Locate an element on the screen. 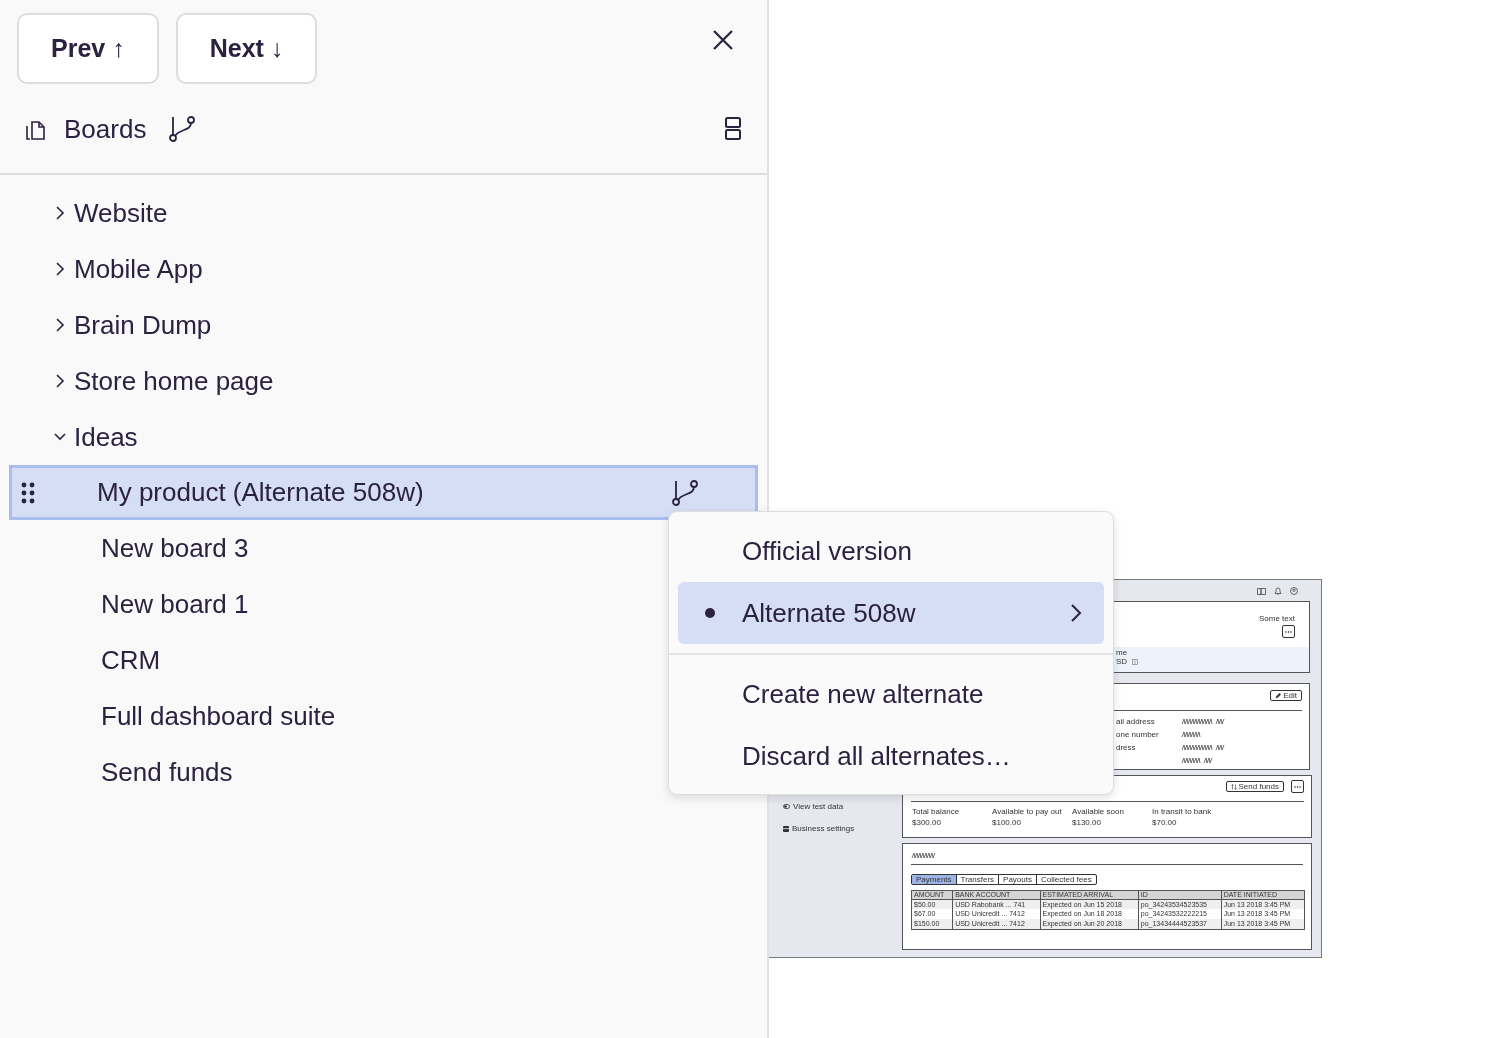 The height and width of the screenshot is (1038, 1490). tree-item: Website is located at coordinates (383, 213).